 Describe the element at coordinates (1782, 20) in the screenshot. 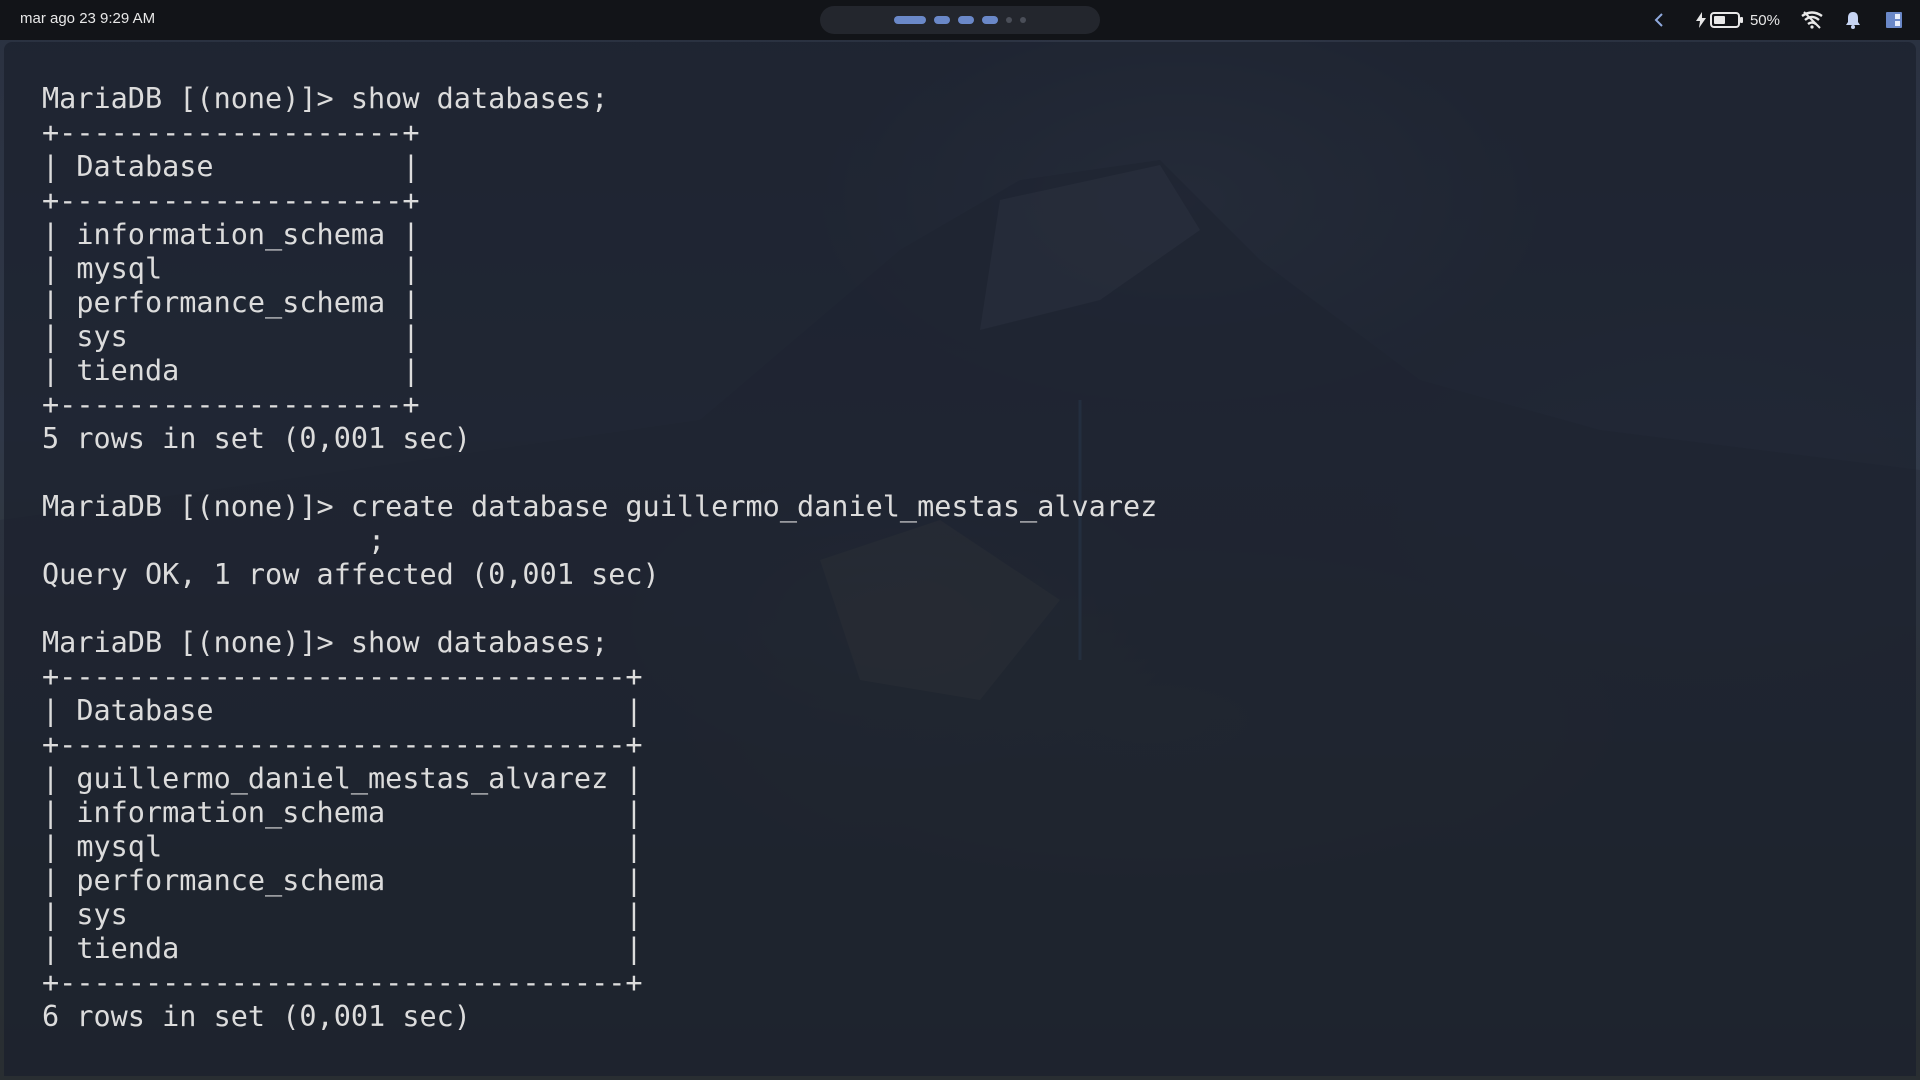

I see `system-tray: 50%` at that location.